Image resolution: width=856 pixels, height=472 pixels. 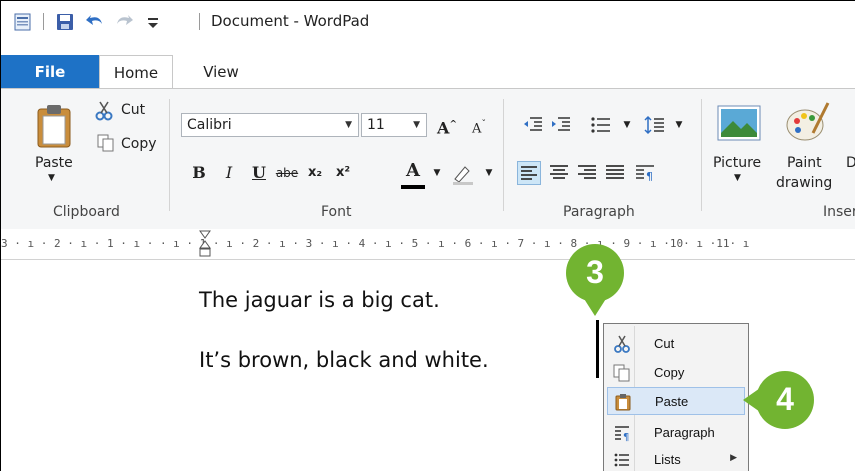 What do you see at coordinates (850, 163) in the screenshot?
I see `datetime-button-partial: D` at bounding box center [850, 163].